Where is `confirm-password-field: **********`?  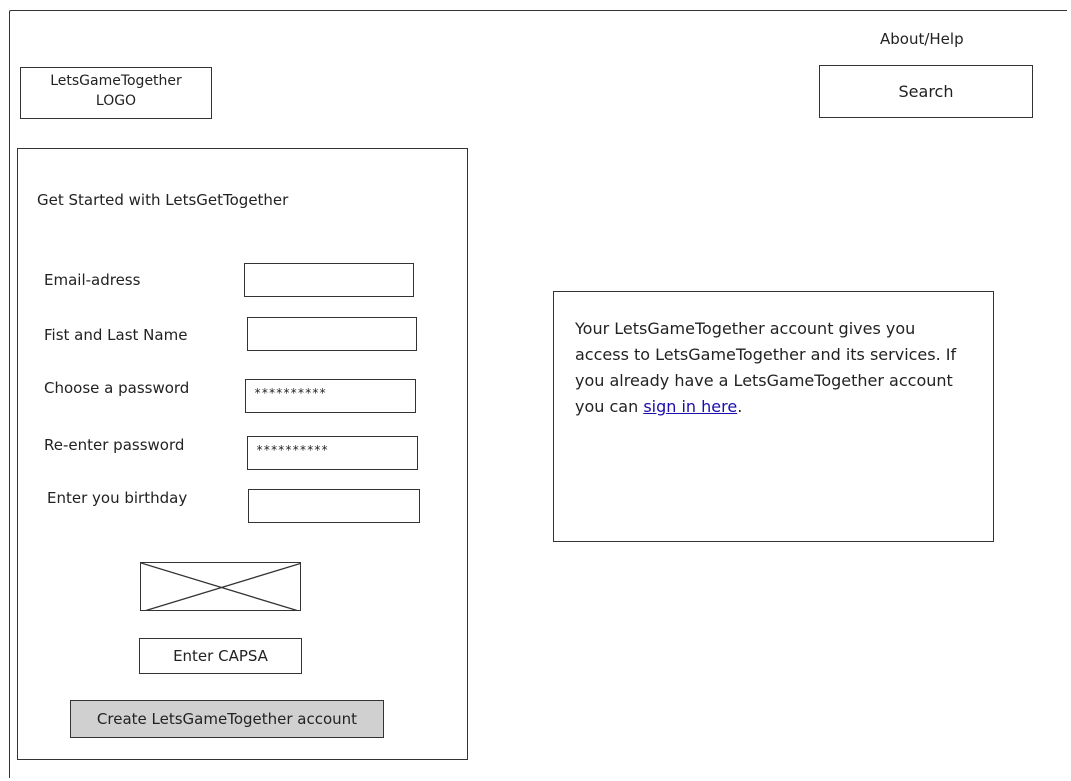
confirm-password-field: ********** is located at coordinates (332, 453).